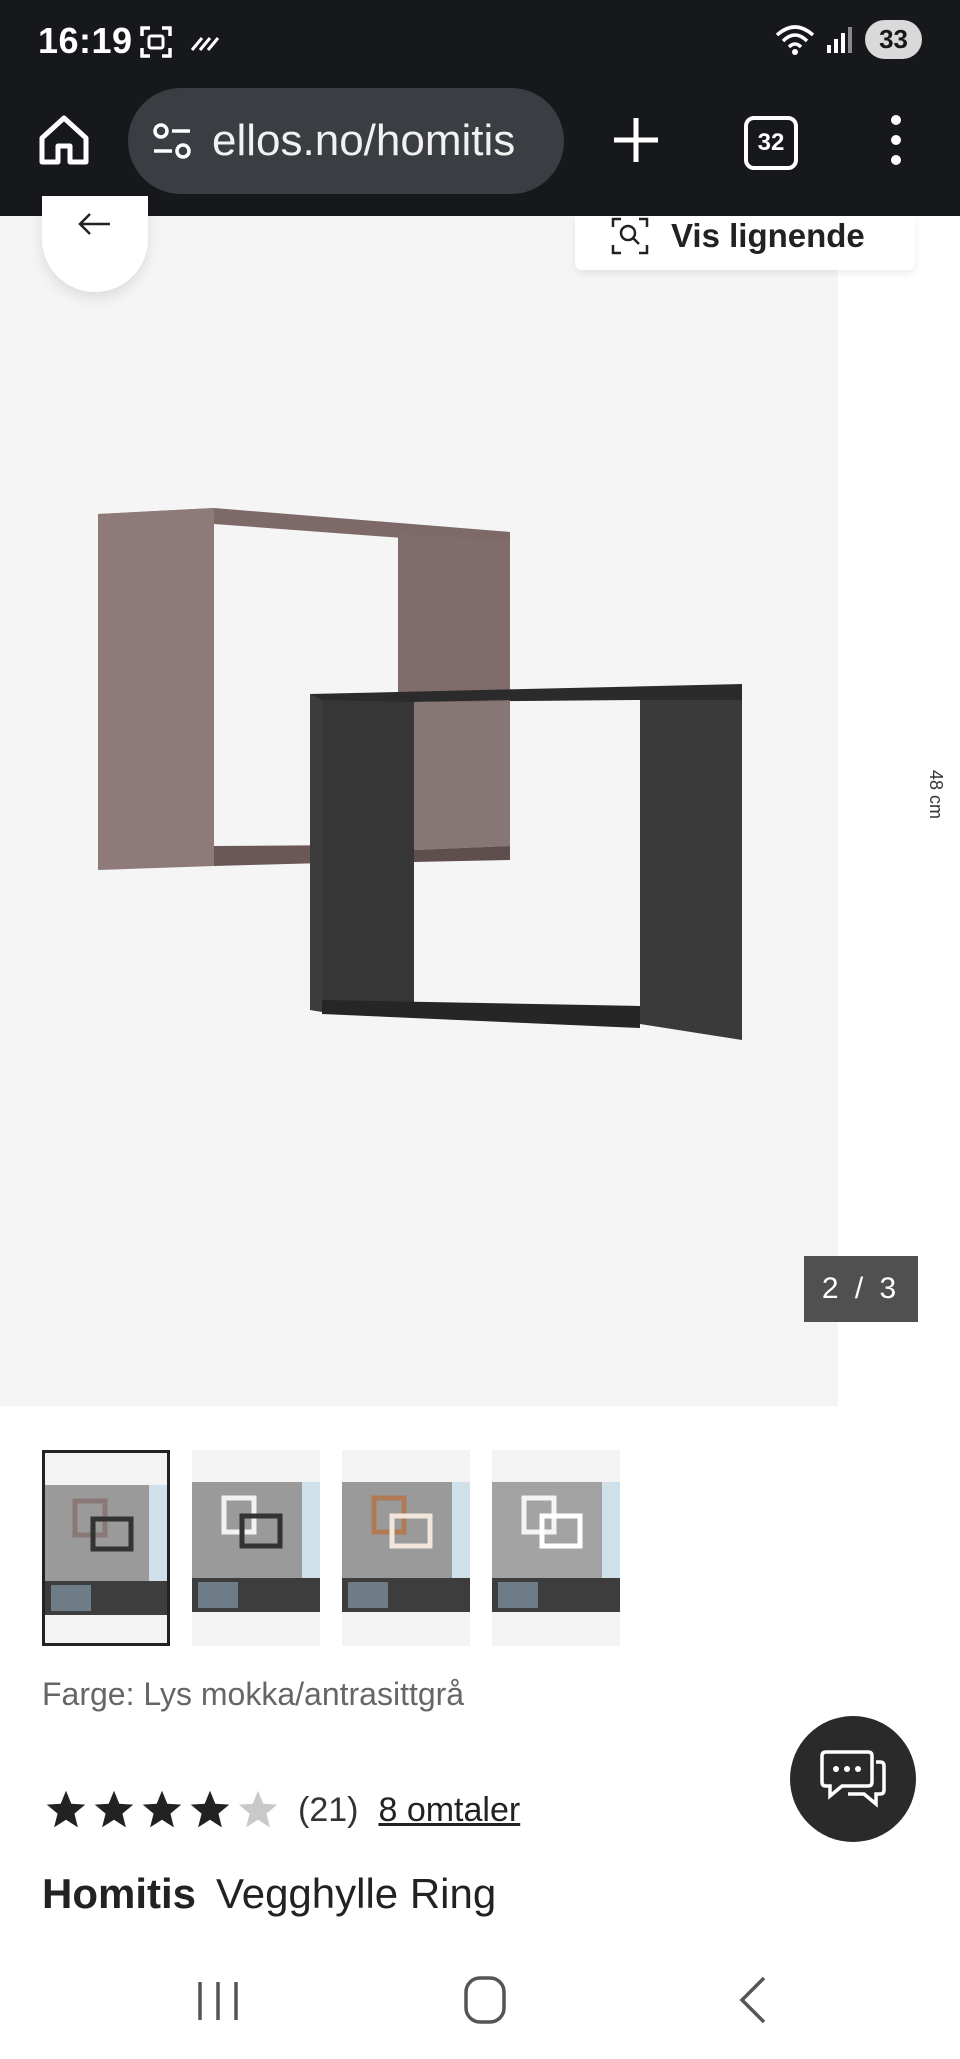 Image resolution: width=960 pixels, height=2059 pixels. I want to click on status-right: 33, so click(848, 39).